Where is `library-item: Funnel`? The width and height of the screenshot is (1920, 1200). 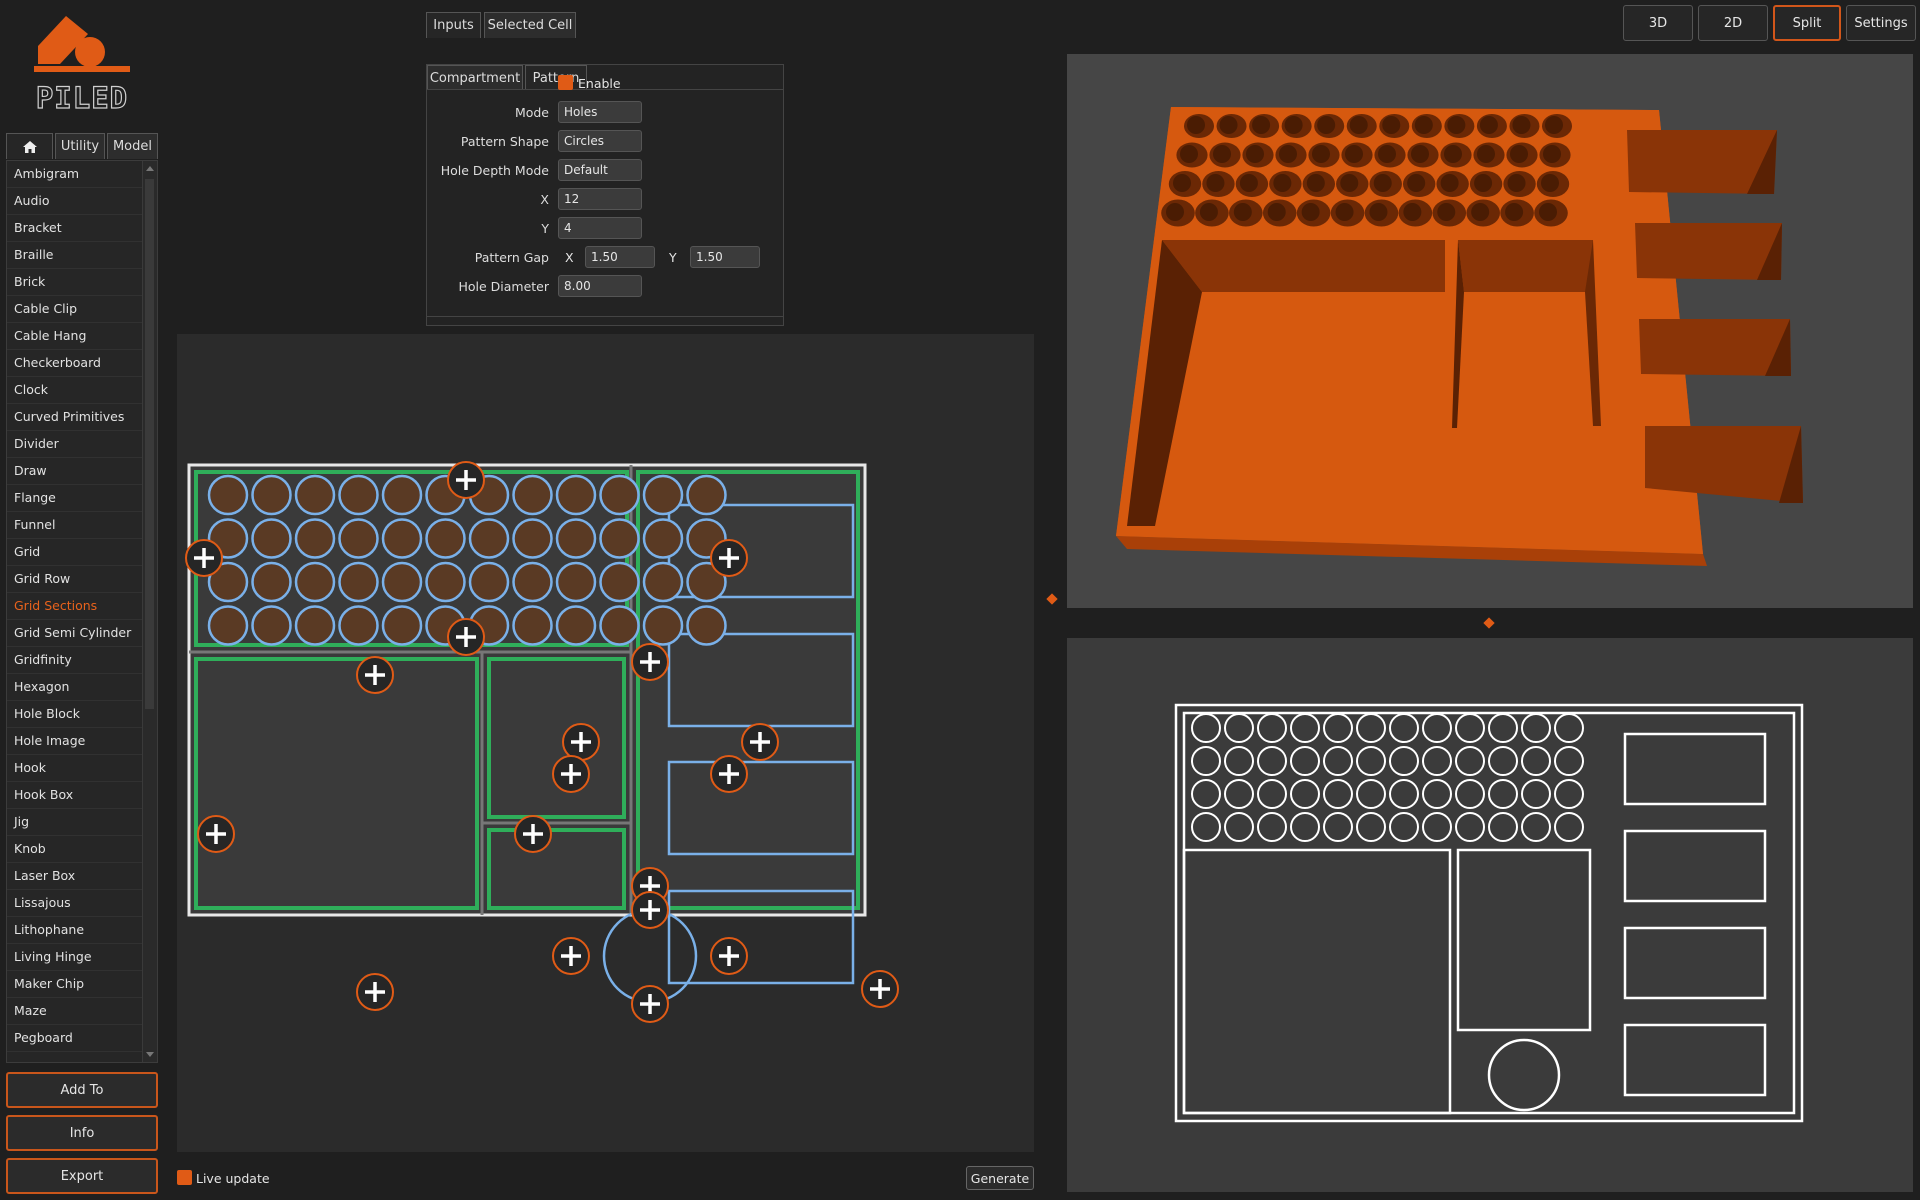
library-item: Funnel is located at coordinates (74, 525).